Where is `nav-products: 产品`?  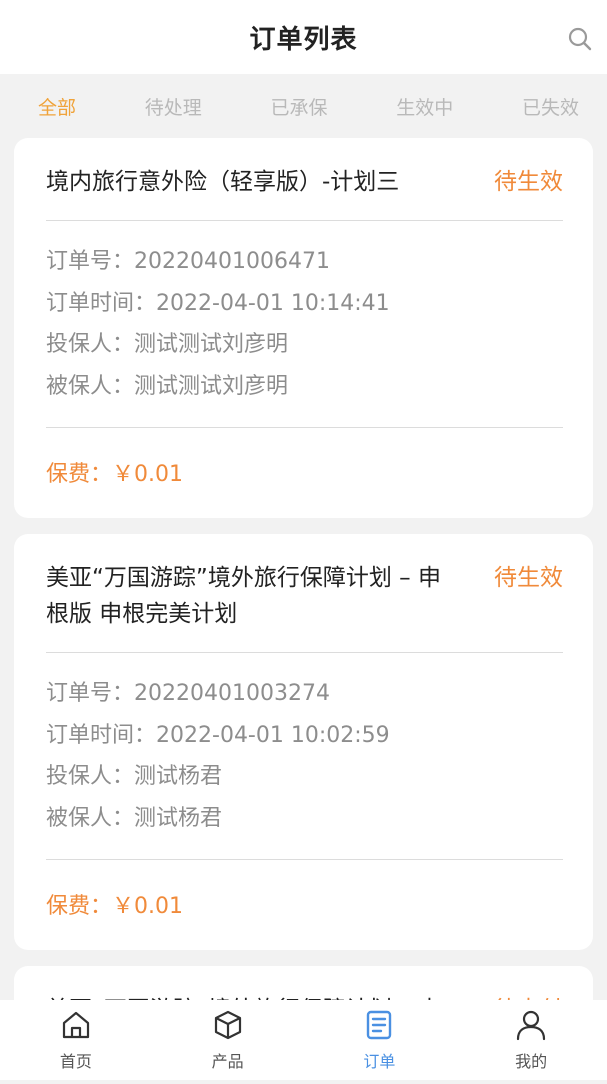
nav-products: 产品 is located at coordinates (228, 1040).